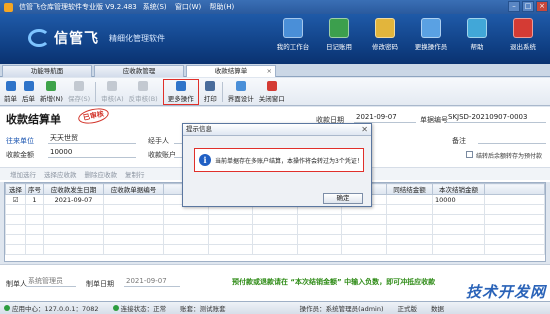 The height and width of the screenshot is (314, 550). Describe the element at coordinates (133, 189) in the screenshot. I see `col-docno: 应收款单据编号` at that location.